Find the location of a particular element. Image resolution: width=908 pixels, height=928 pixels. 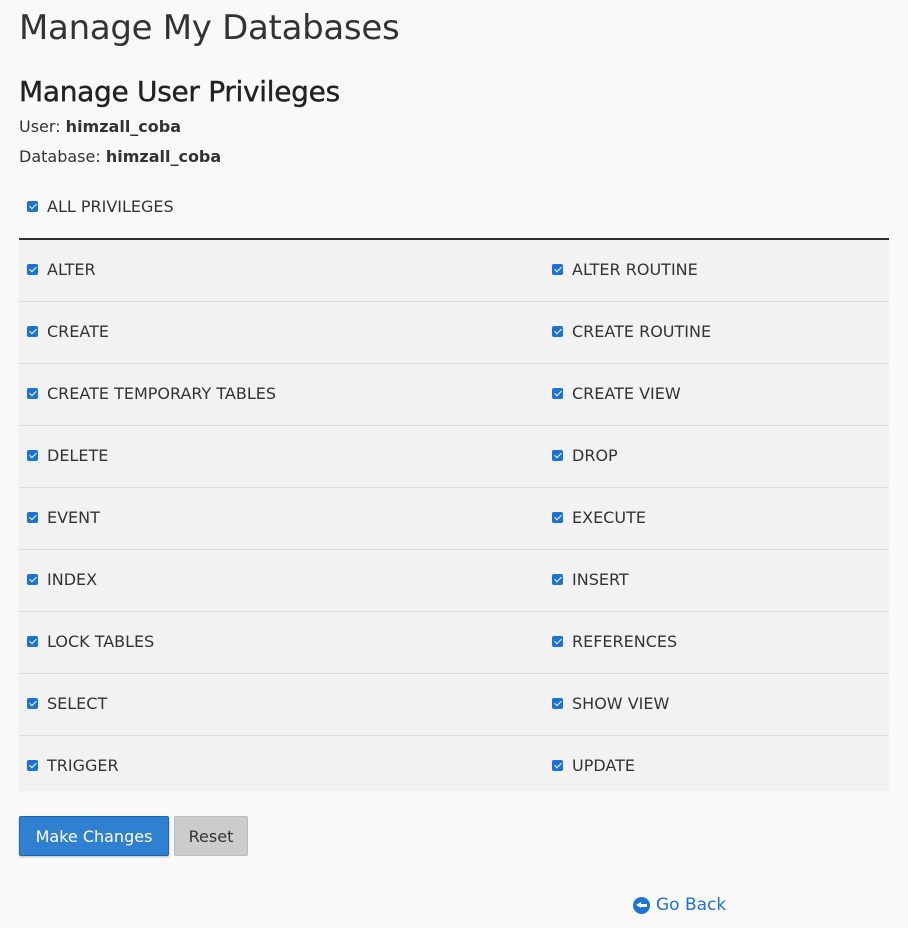

privilege-label: CREATE ROUTINE is located at coordinates (642, 331).